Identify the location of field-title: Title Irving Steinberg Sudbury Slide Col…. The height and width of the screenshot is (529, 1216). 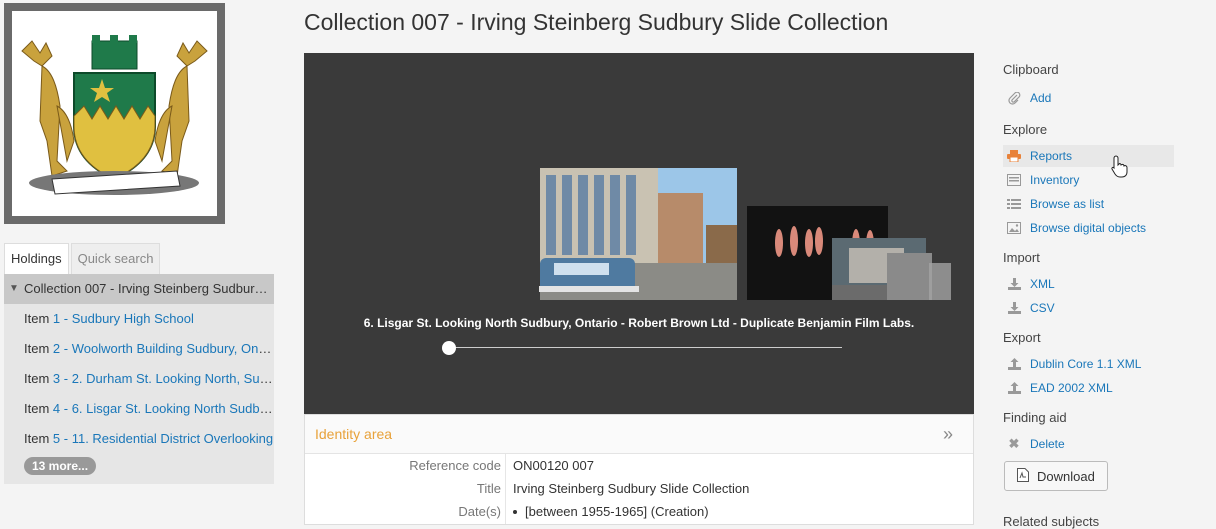
(640, 490).